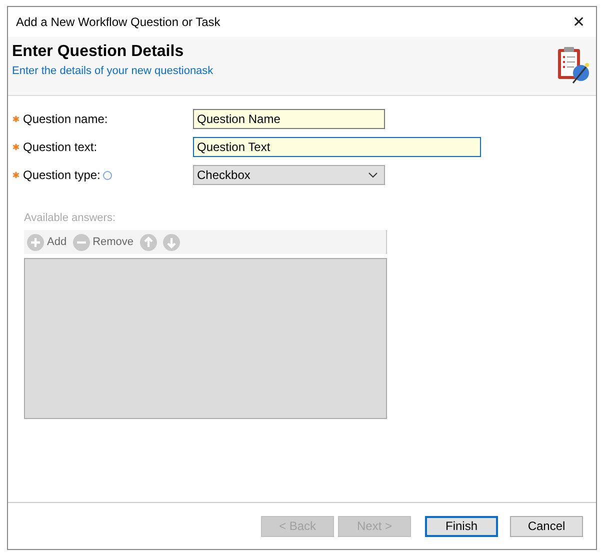  What do you see at coordinates (337, 147) in the screenshot?
I see `input-field: Question Text` at bounding box center [337, 147].